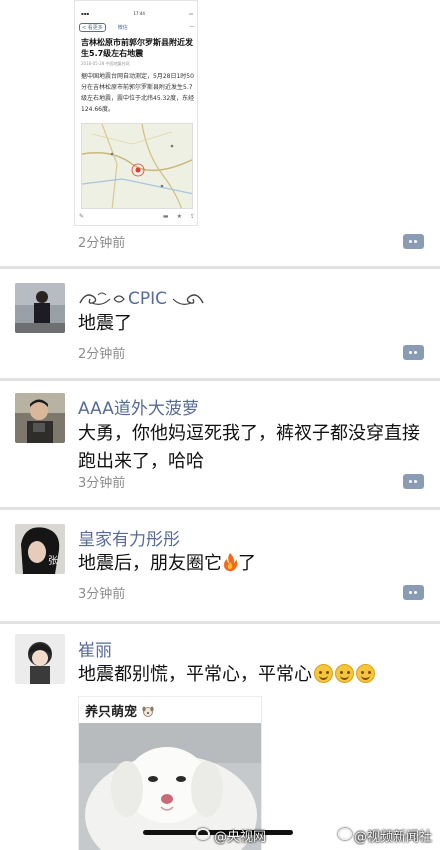 This screenshot has width=440, height=850. Describe the element at coordinates (137, 48) in the screenshot. I see `article-title: 吉林松原市前郭尔罗斯县附近发生5.7级左右地震` at that location.